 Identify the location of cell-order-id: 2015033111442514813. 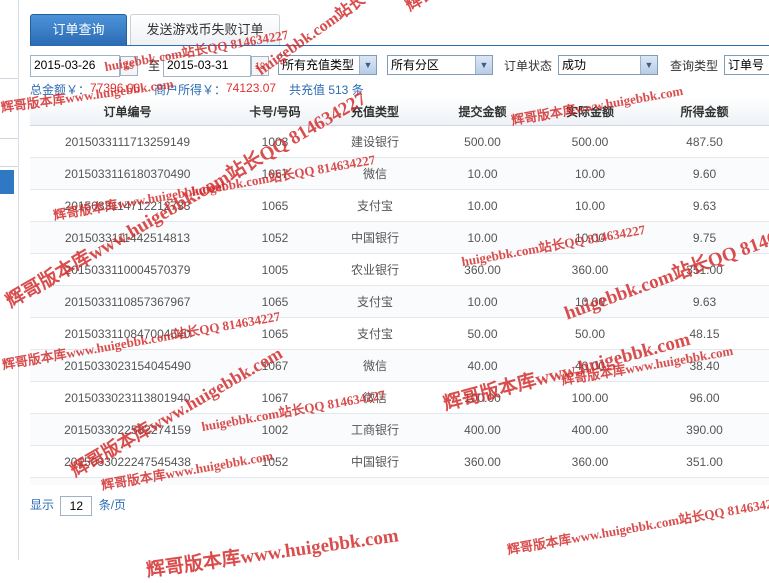
(127, 237).